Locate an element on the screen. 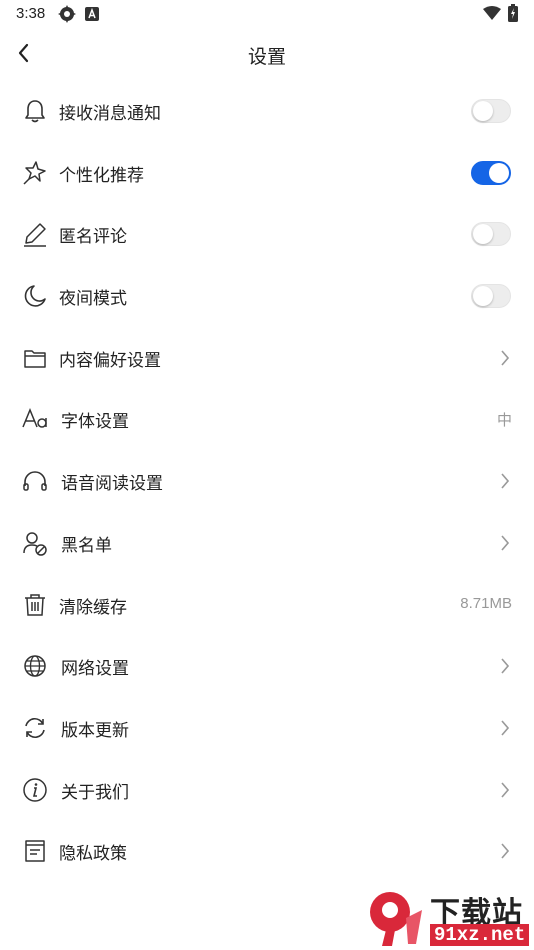 The width and height of the screenshot is (534, 950). font-aa-icon is located at coordinates (34, 418).